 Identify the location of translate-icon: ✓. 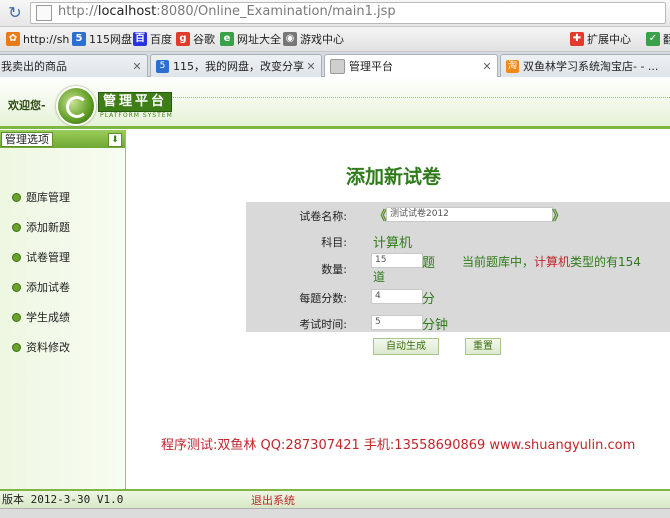
(653, 39).